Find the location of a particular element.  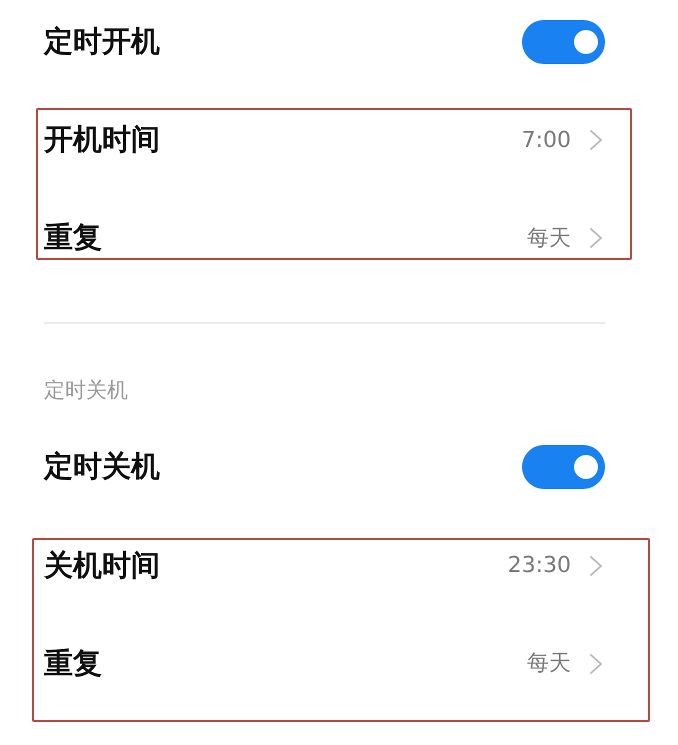

setting-label: 关机时间 is located at coordinates (102, 565).